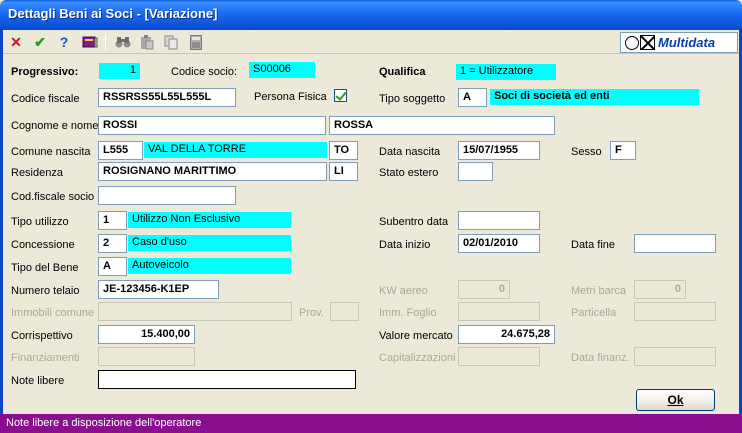  What do you see at coordinates (343, 171) in the screenshot?
I see `residenza-prov-input: LI` at bounding box center [343, 171].